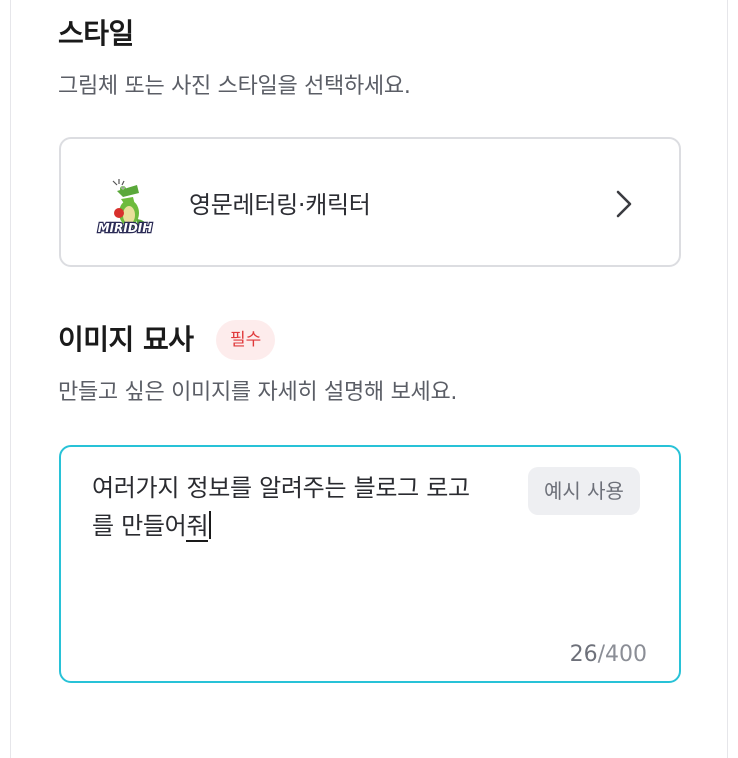 The image size is (738, 758). What do you see at coordinates (197, 527) in the screenshot?
I see `textarea-composing-text: 줘` at bounding box center [197, 527].